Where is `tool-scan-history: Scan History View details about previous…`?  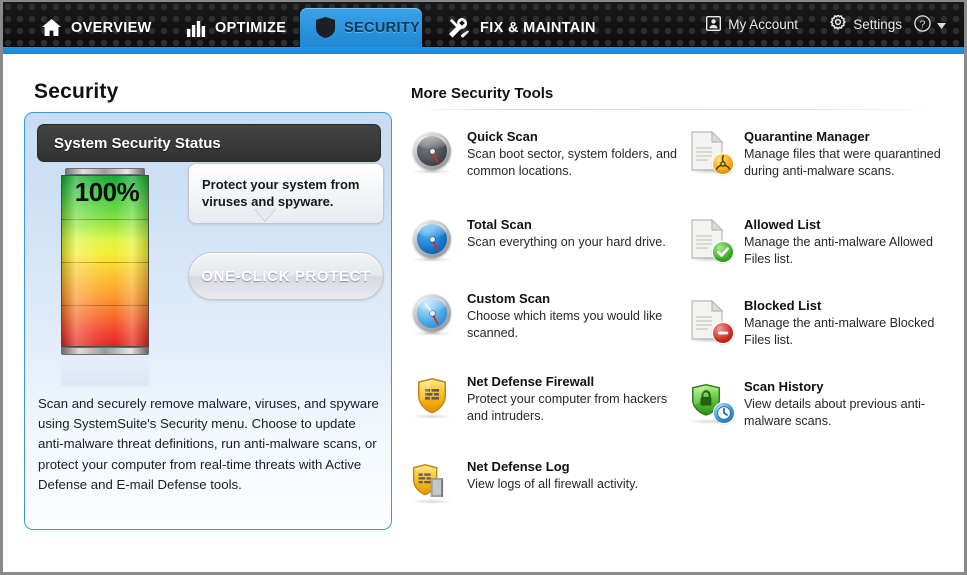
tool-scan-history: Scan History View details about previous… is located at coordinates (822, 413).